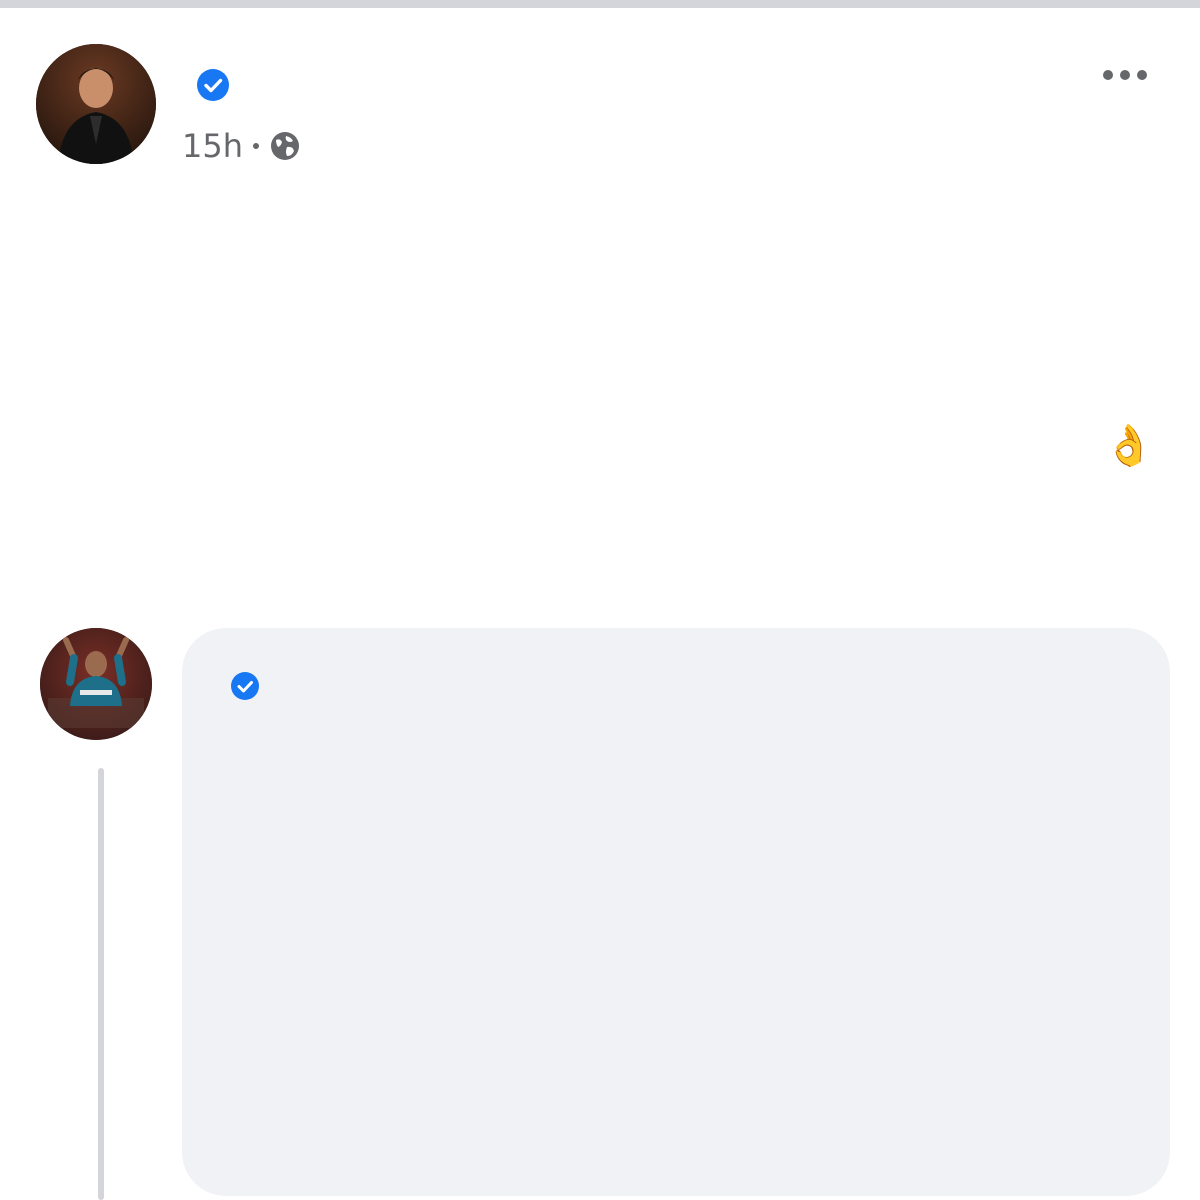 Image resolution: width=1200 pixels, height=1200 pixels. What do you see at coordinates (285, 146) in the screenshot?
I see `globe-icon` at bounding box center [285, 146].